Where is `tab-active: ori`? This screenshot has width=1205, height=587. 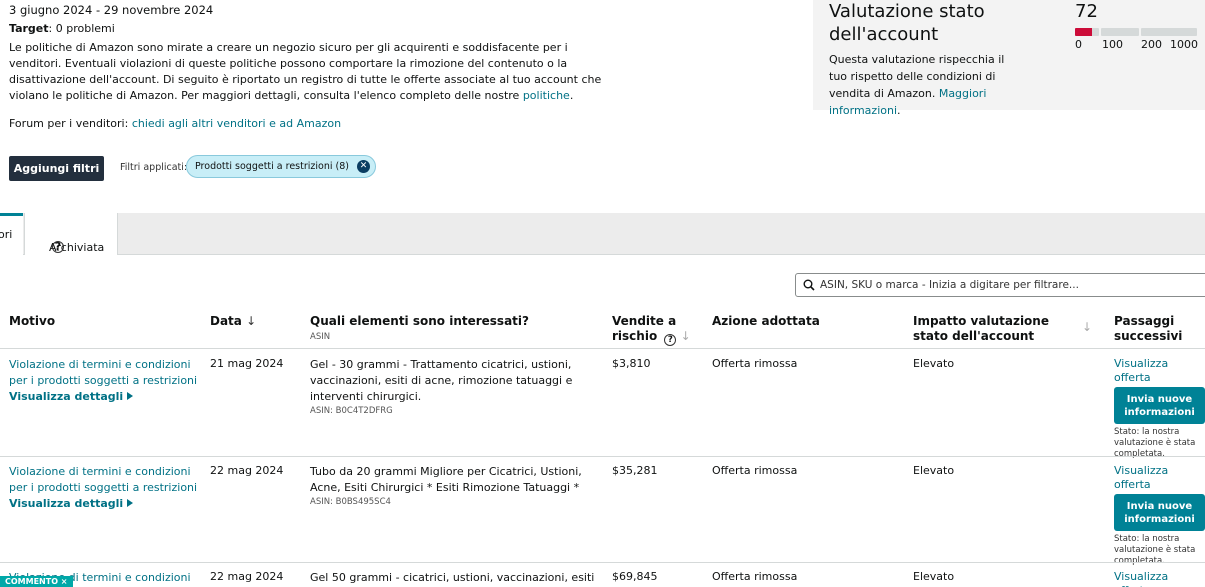 tab-active: ori is located at coordinates (11, 234).